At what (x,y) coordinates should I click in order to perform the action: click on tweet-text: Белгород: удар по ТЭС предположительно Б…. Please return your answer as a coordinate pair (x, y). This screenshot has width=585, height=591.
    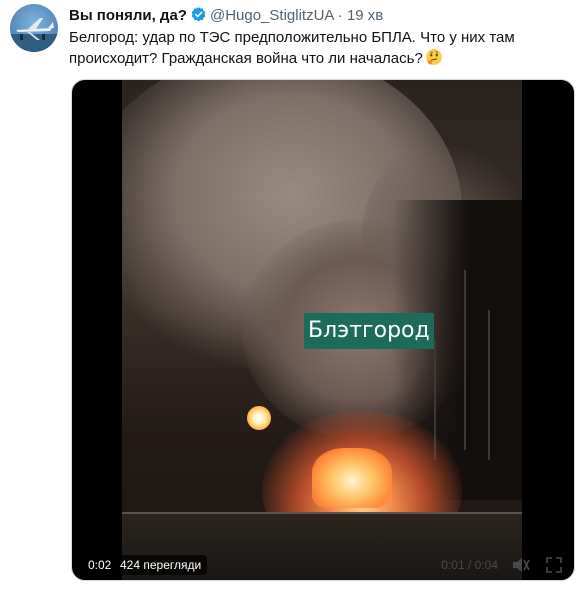
    Looking at the image, I should click on (314, 50).